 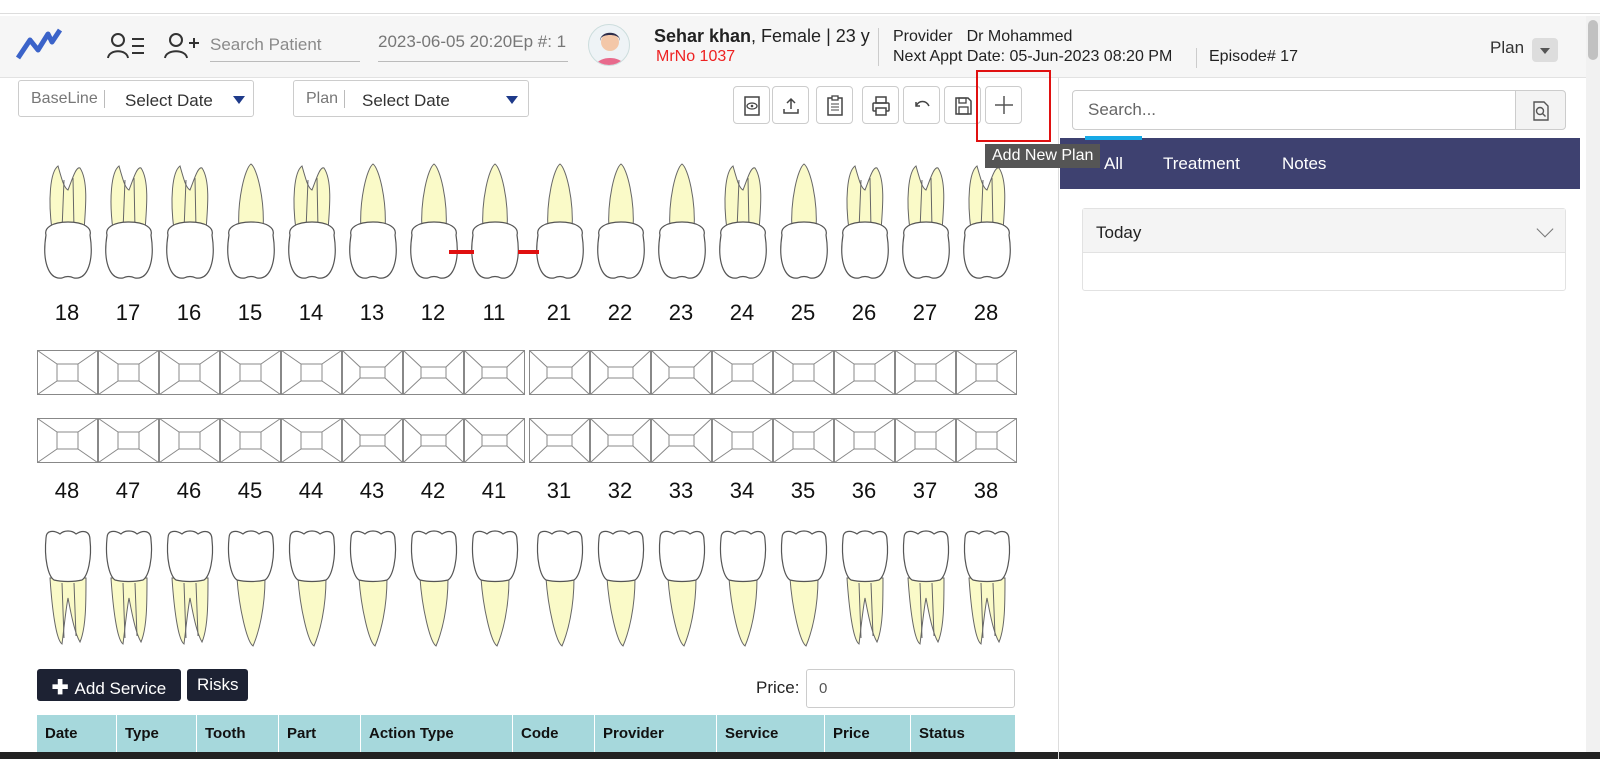 What do you see at coordinates (39, 45) in the screenshot?
I see `app-logo` at bounding box center [39, 45].